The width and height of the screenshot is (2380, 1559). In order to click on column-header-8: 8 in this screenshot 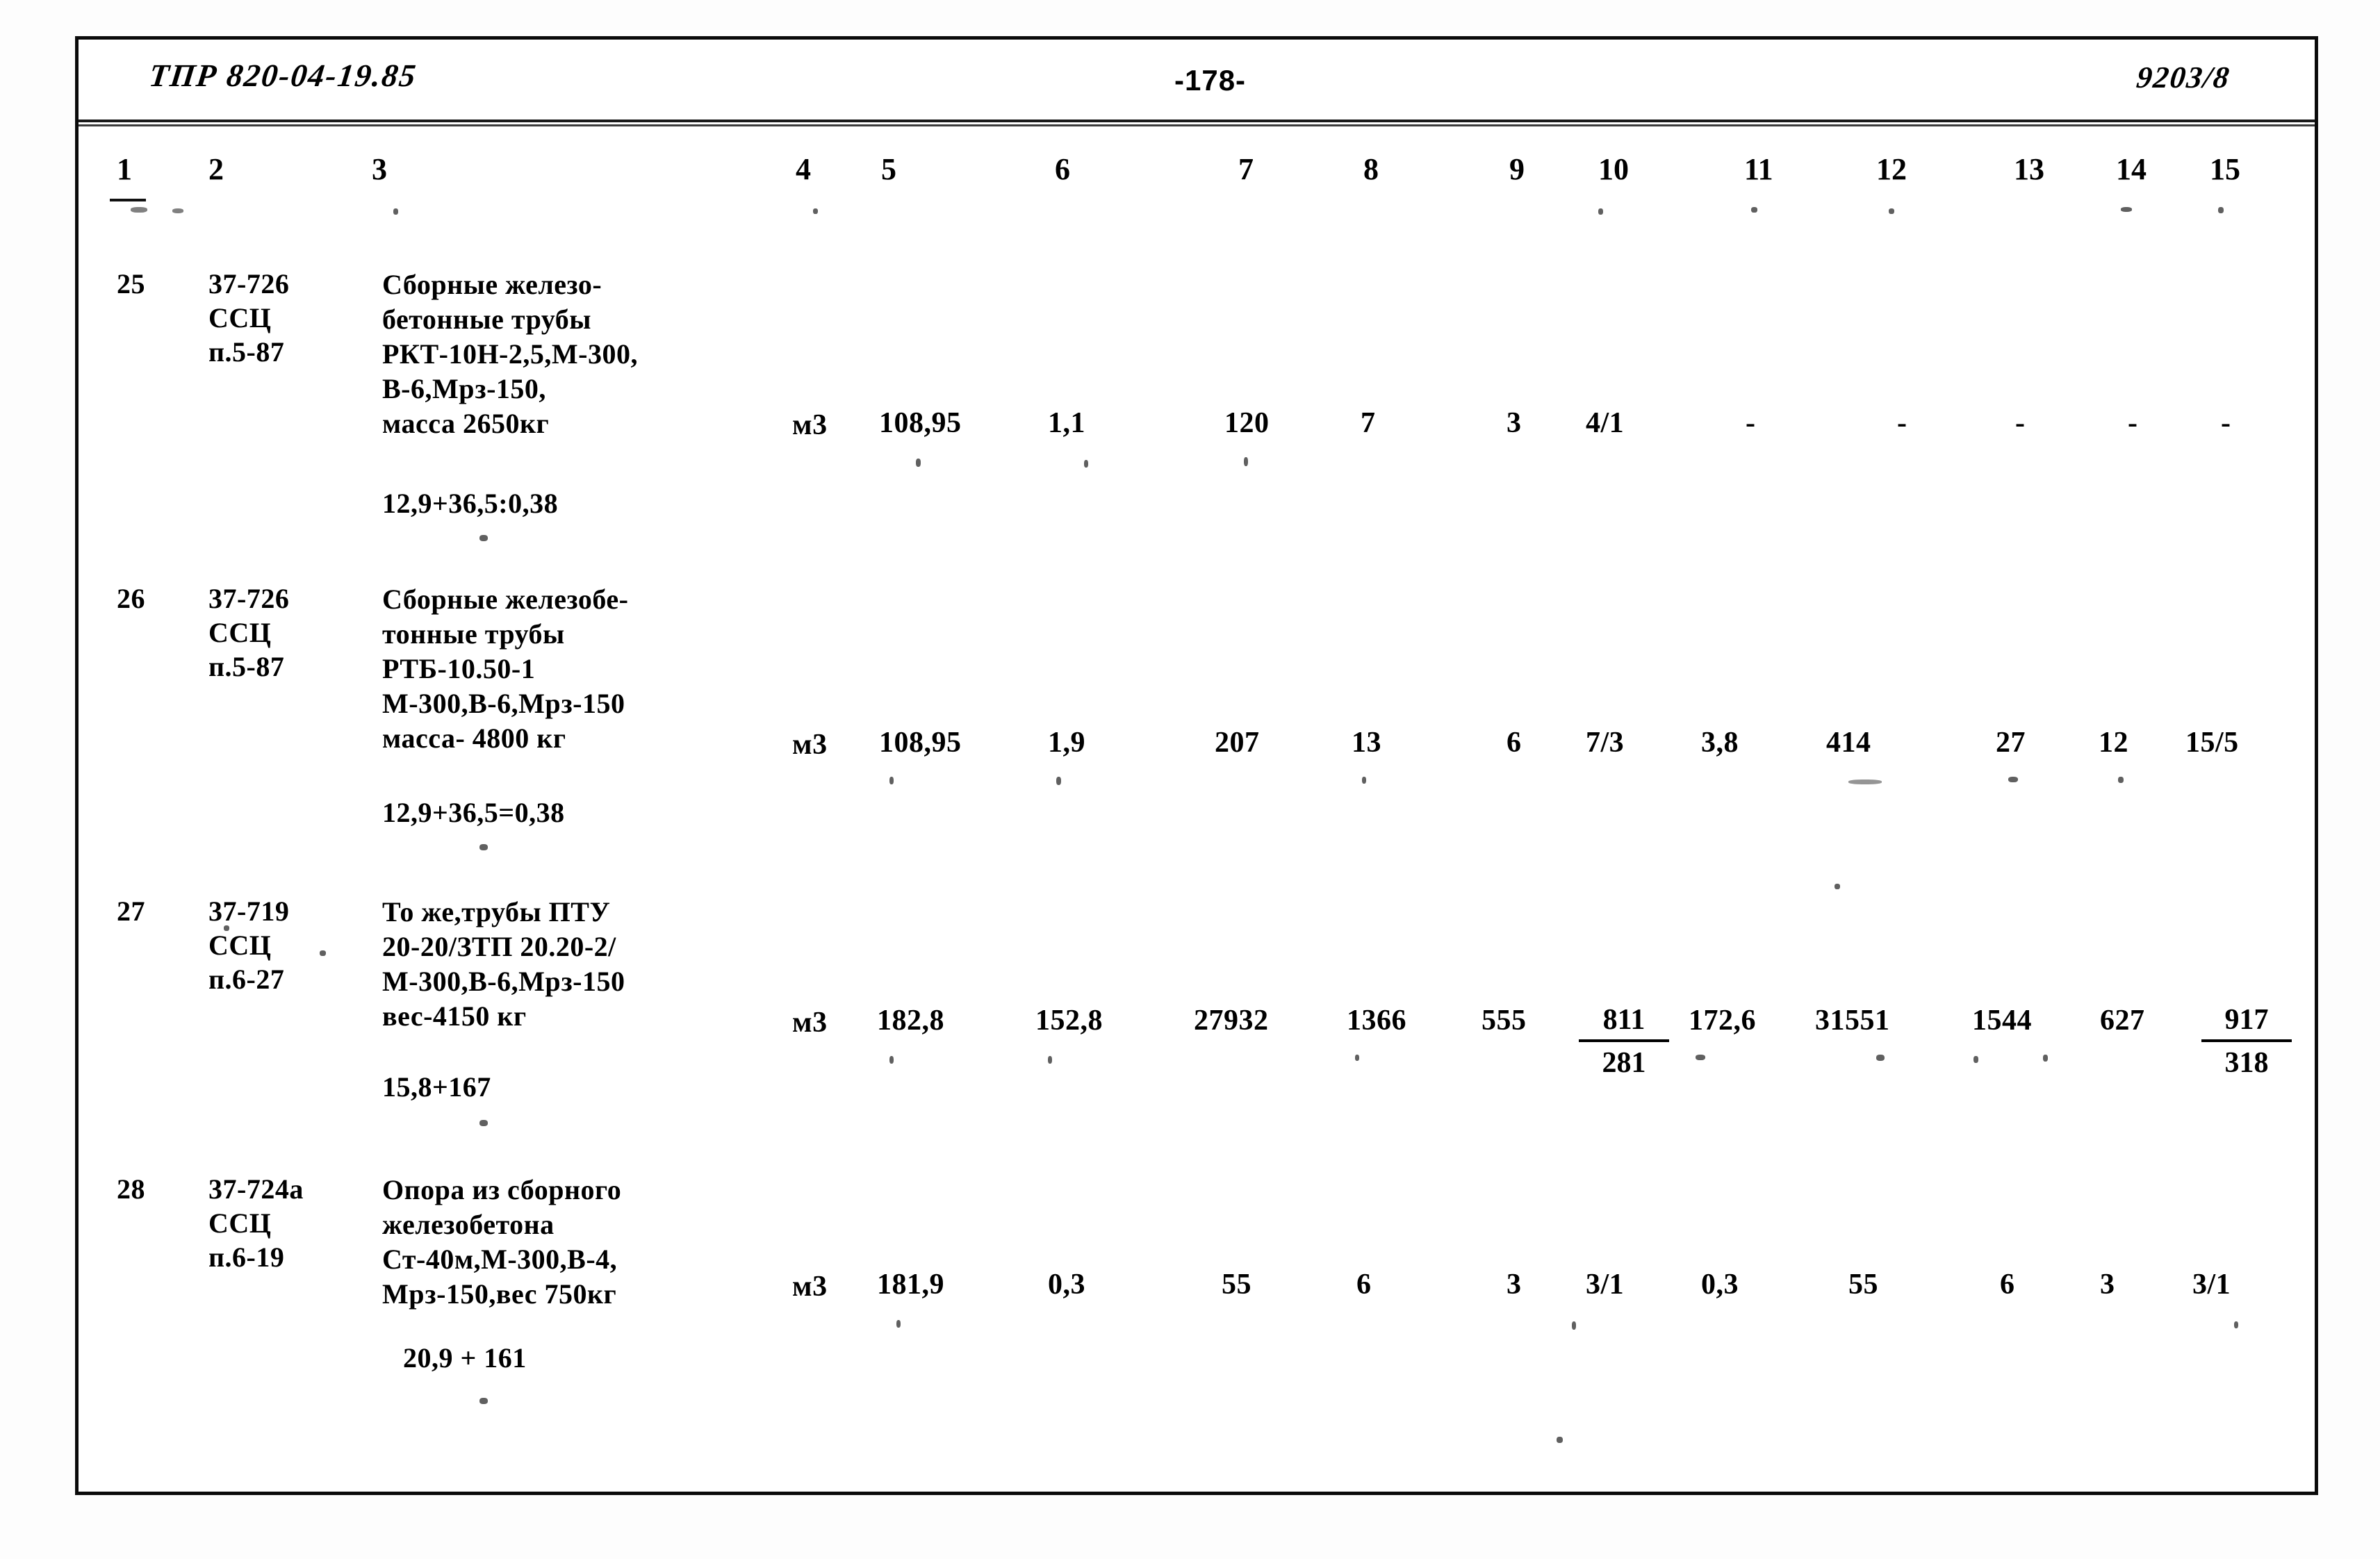, I will do `click(1371, 169)`.